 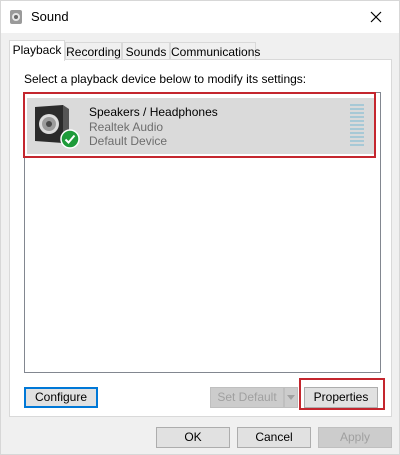 I want to click on set-default-dropdown, so click(x=291, y=397).